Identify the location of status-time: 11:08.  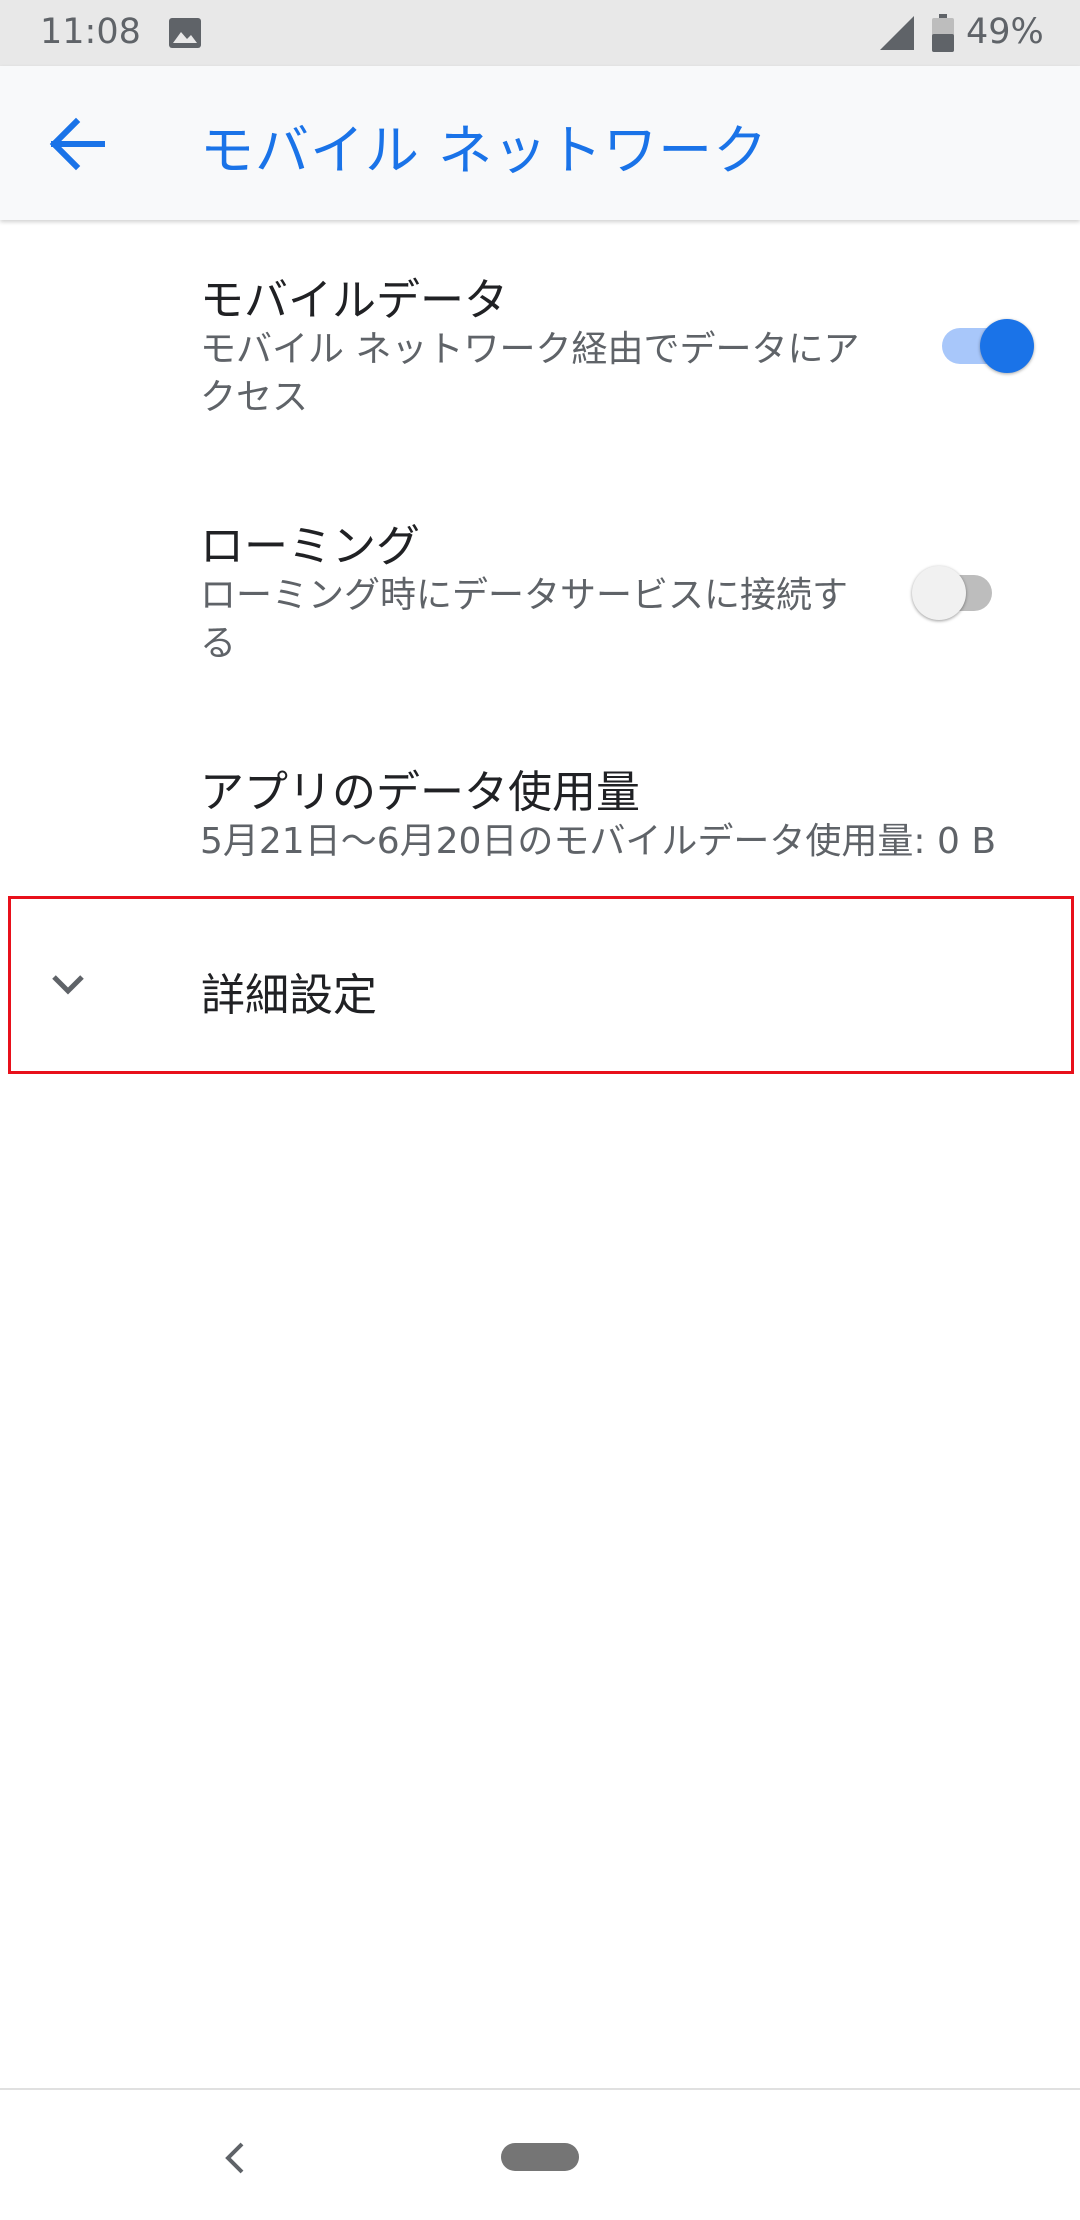
(90, 32).